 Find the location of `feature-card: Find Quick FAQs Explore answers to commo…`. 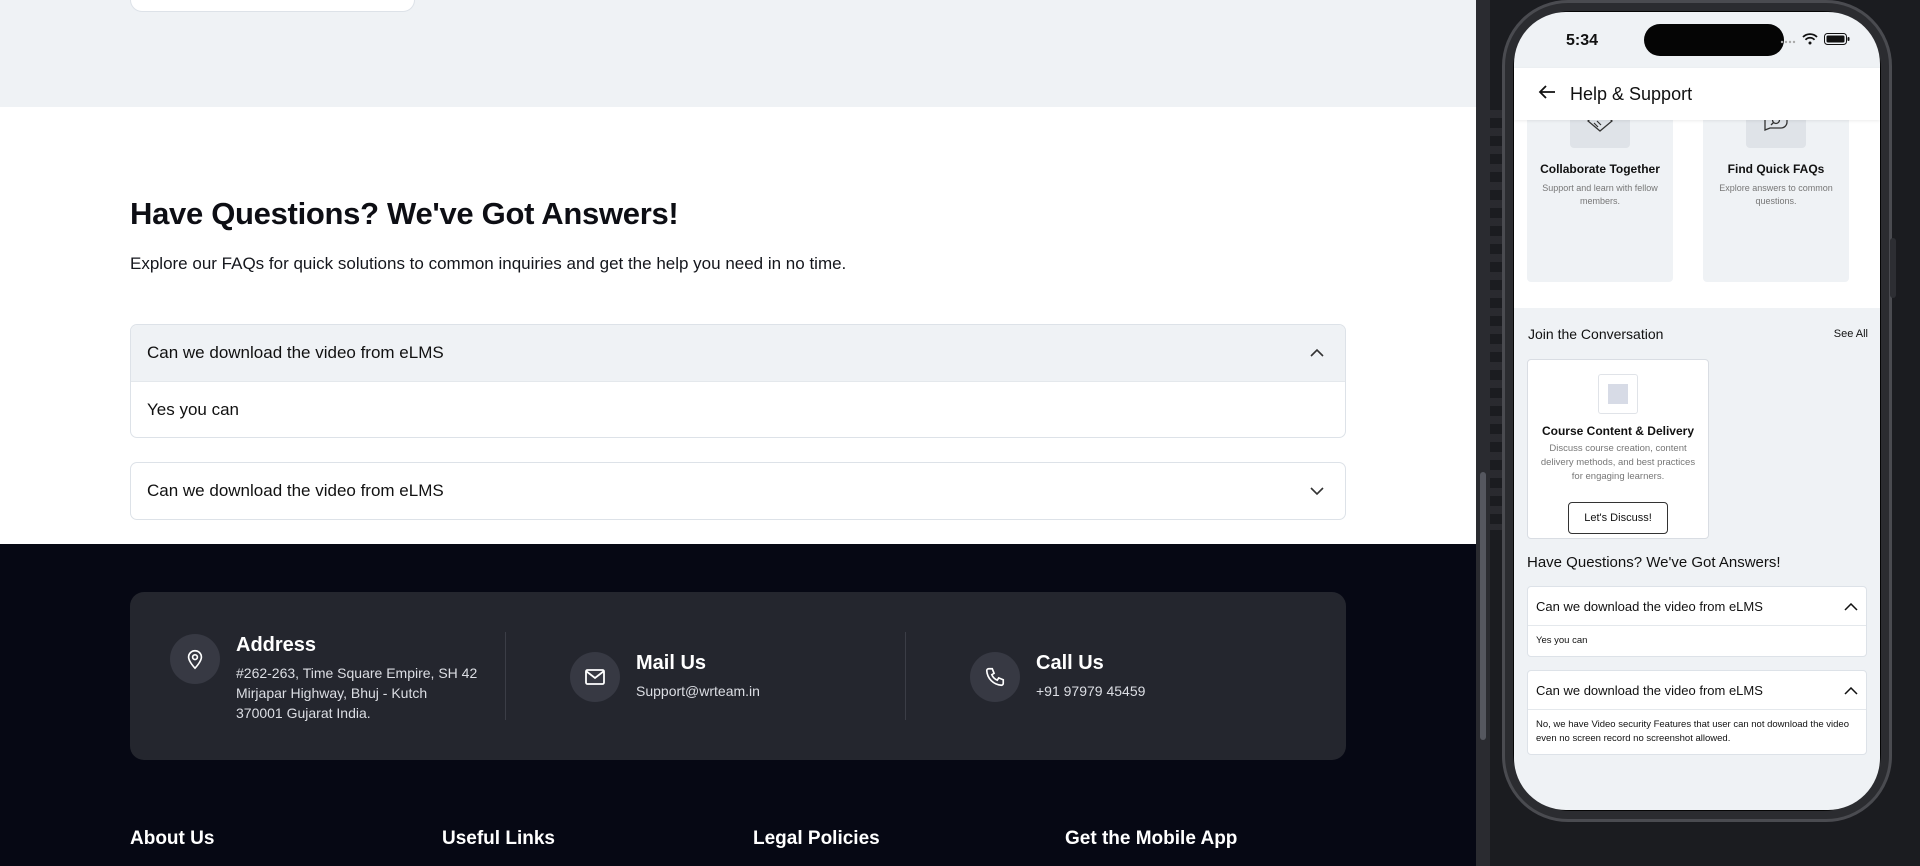

feature-card: Find Quick FAQs Explore answers to commo… is located at coordinates (1776, 190).